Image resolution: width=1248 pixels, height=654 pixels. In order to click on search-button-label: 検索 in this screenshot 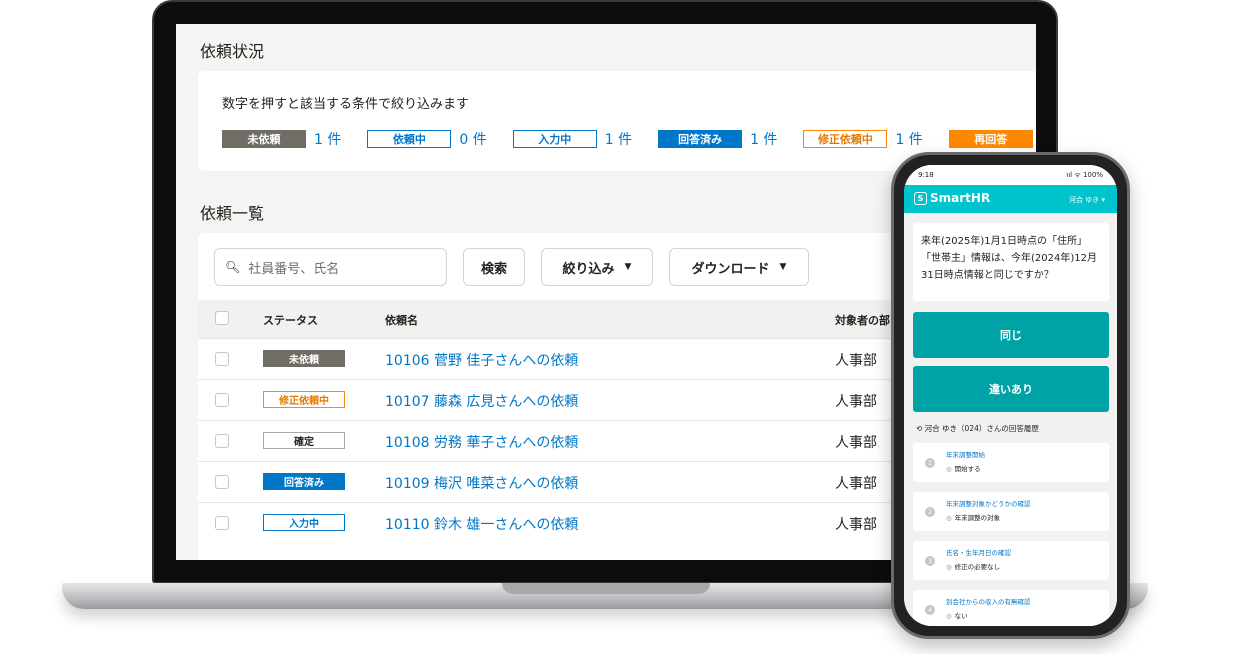, I will do `click(493, 269)`.